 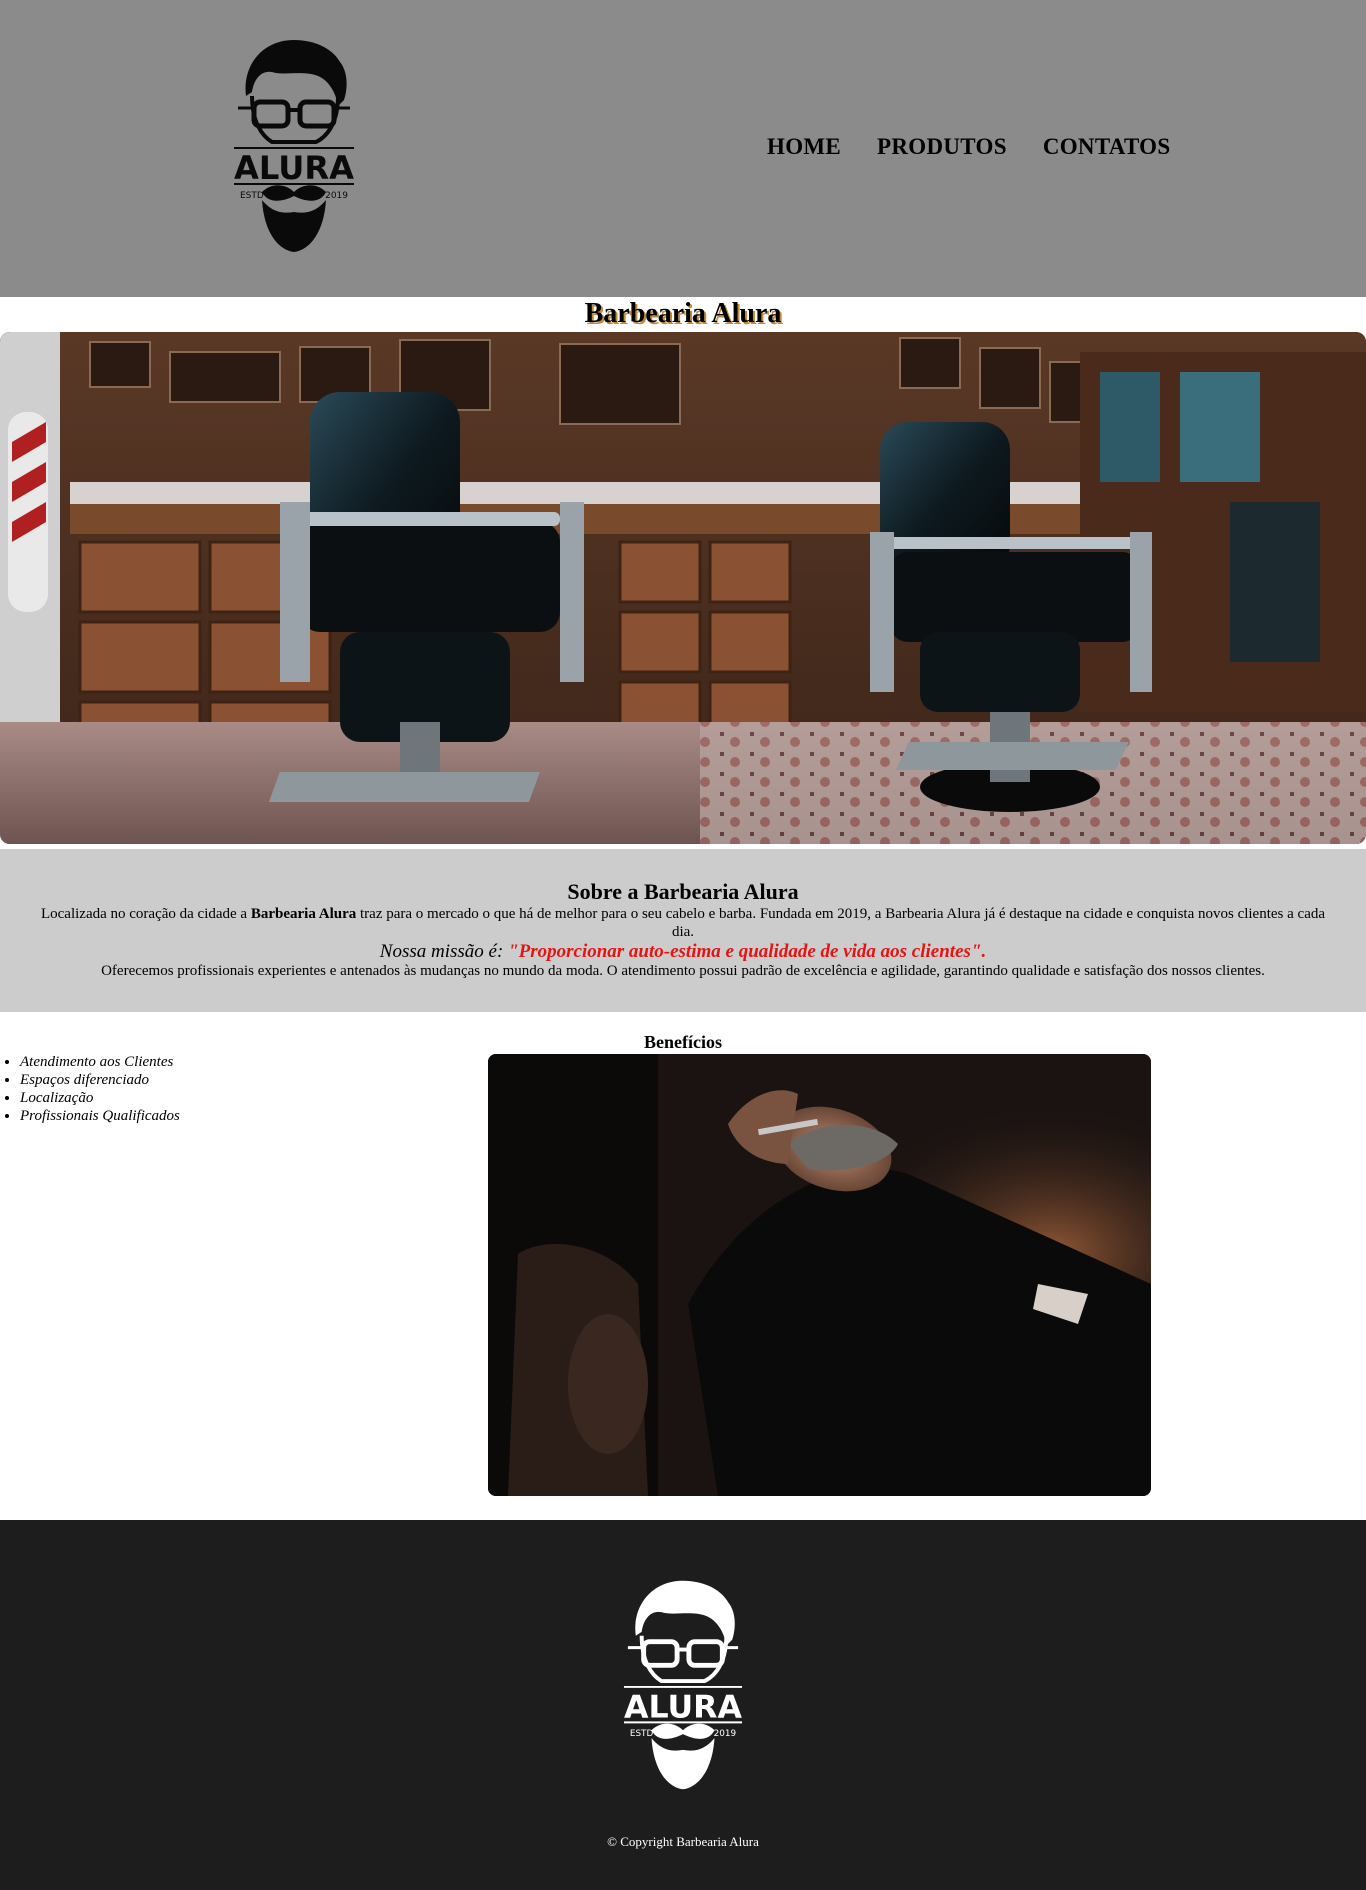 I want to click on benefits-title: Benefícios, so click(x=683, y=1042).